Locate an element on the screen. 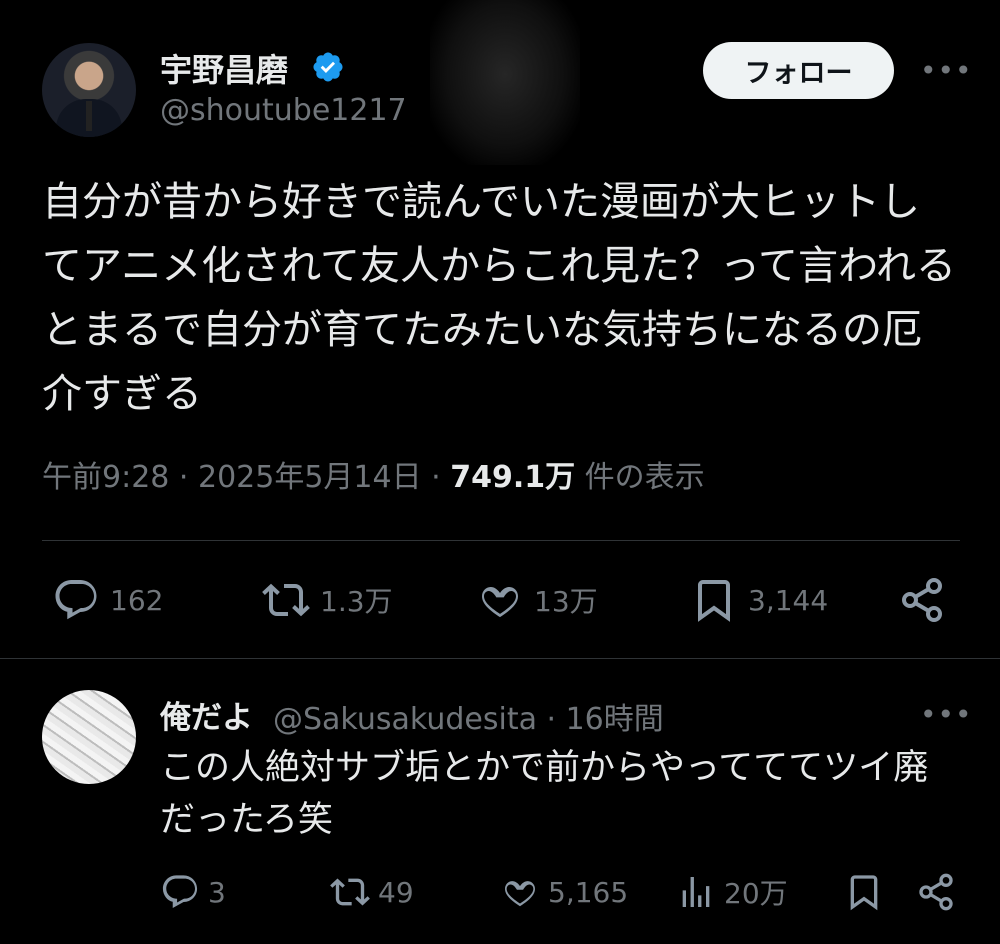 The image size is (1000, 944). retweet-button: 1.3万 is located at coordinates (327, 600).